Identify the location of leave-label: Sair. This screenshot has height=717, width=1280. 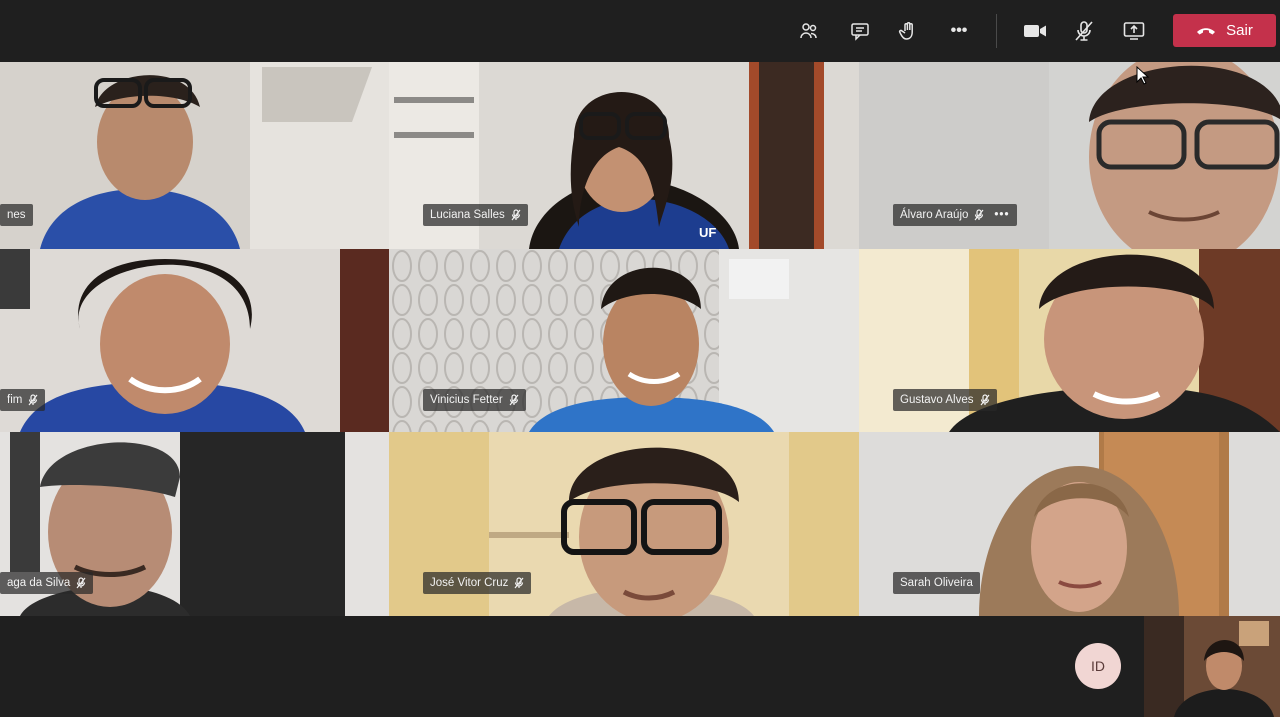
(1239, 30).